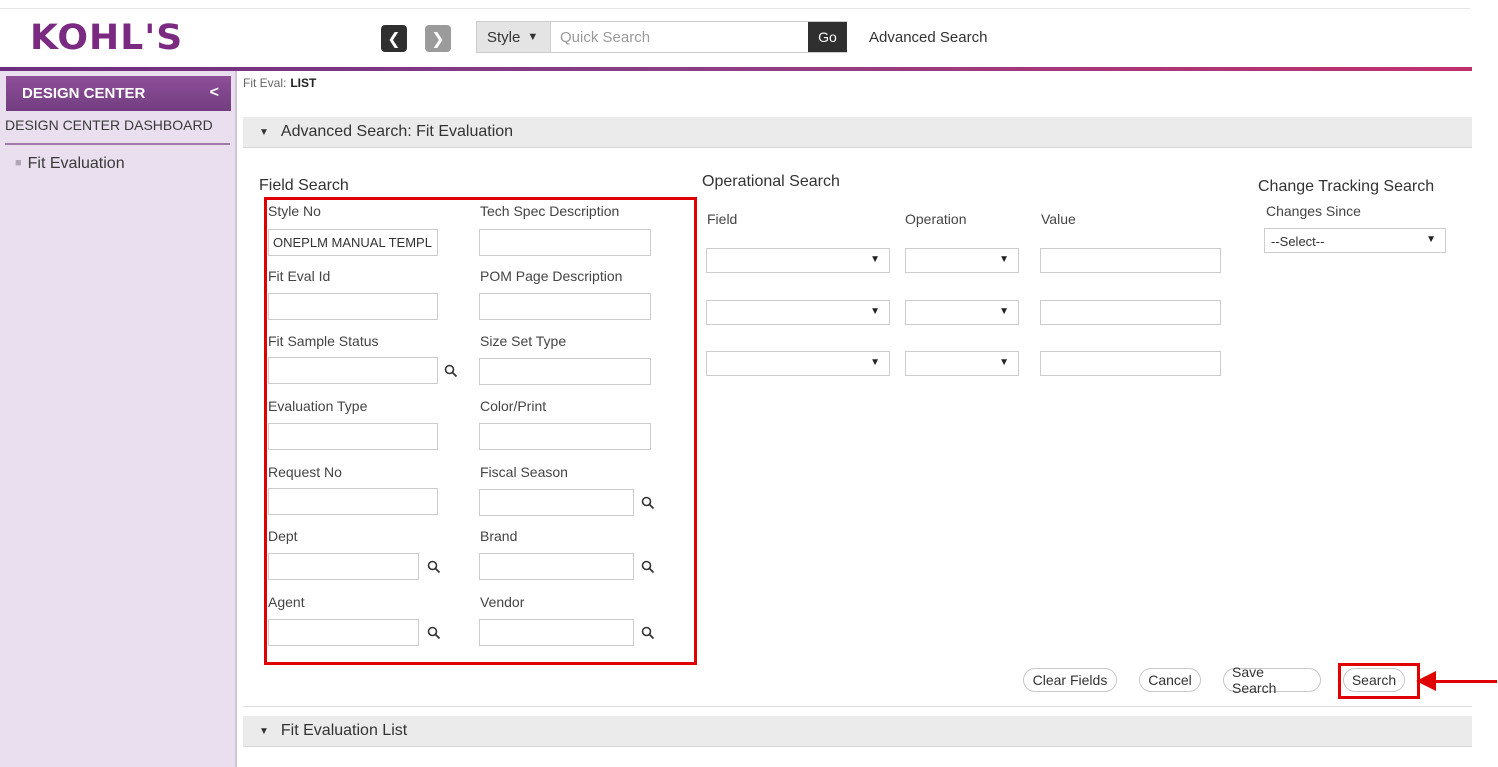 The image size is (1498, 767). Describe the element at coordinates (1170, 680) in the screenshot. I see `cancel-button: Cancel` at that location.